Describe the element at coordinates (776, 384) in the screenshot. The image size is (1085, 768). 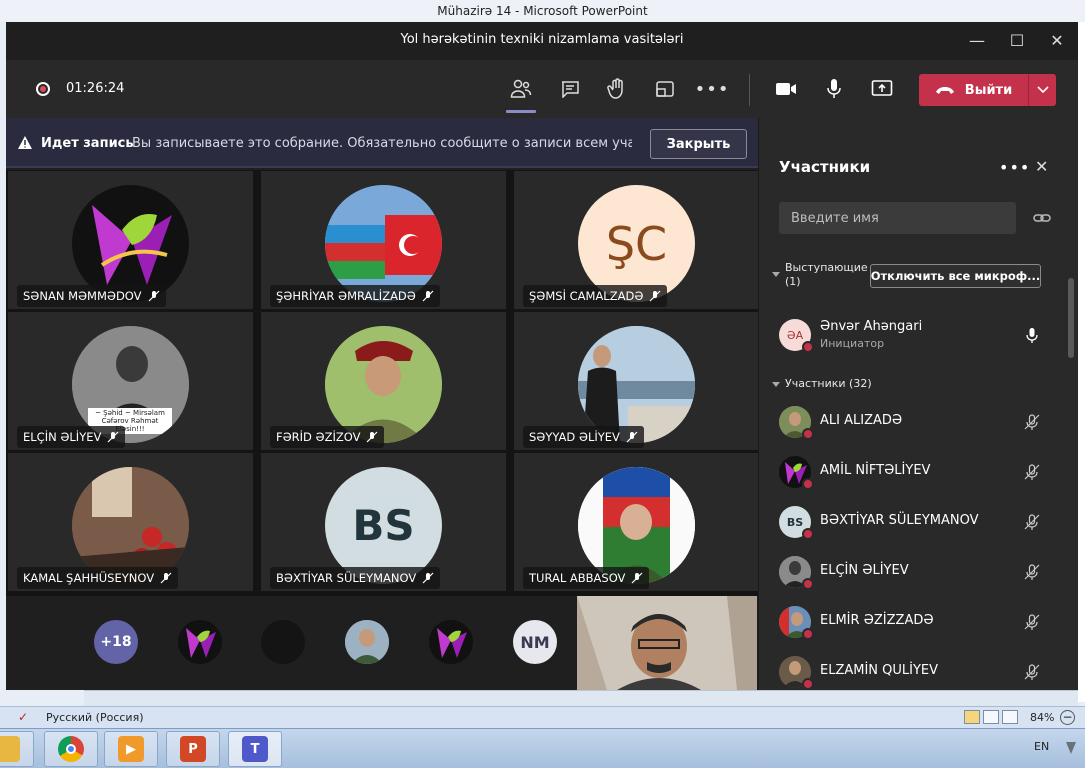
I see `attendees-collapse-icon` at that location.